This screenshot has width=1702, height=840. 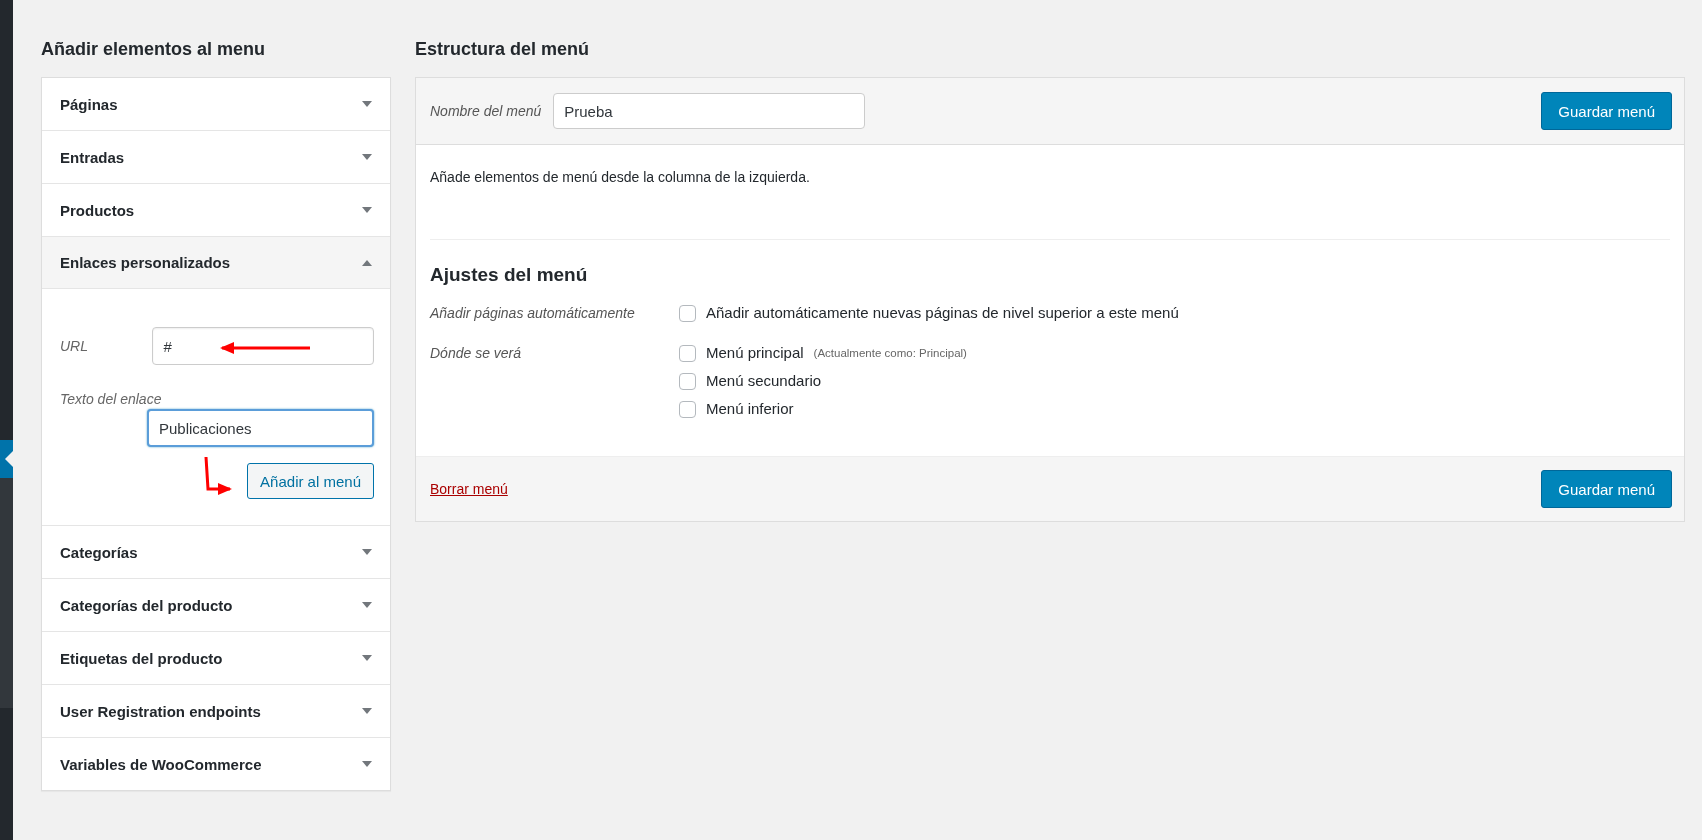 What do you see at coordinates (216, 263) in the screenshot?
I see `accordion-header: Enlaces personalizados` at bounding box center [216, 263].